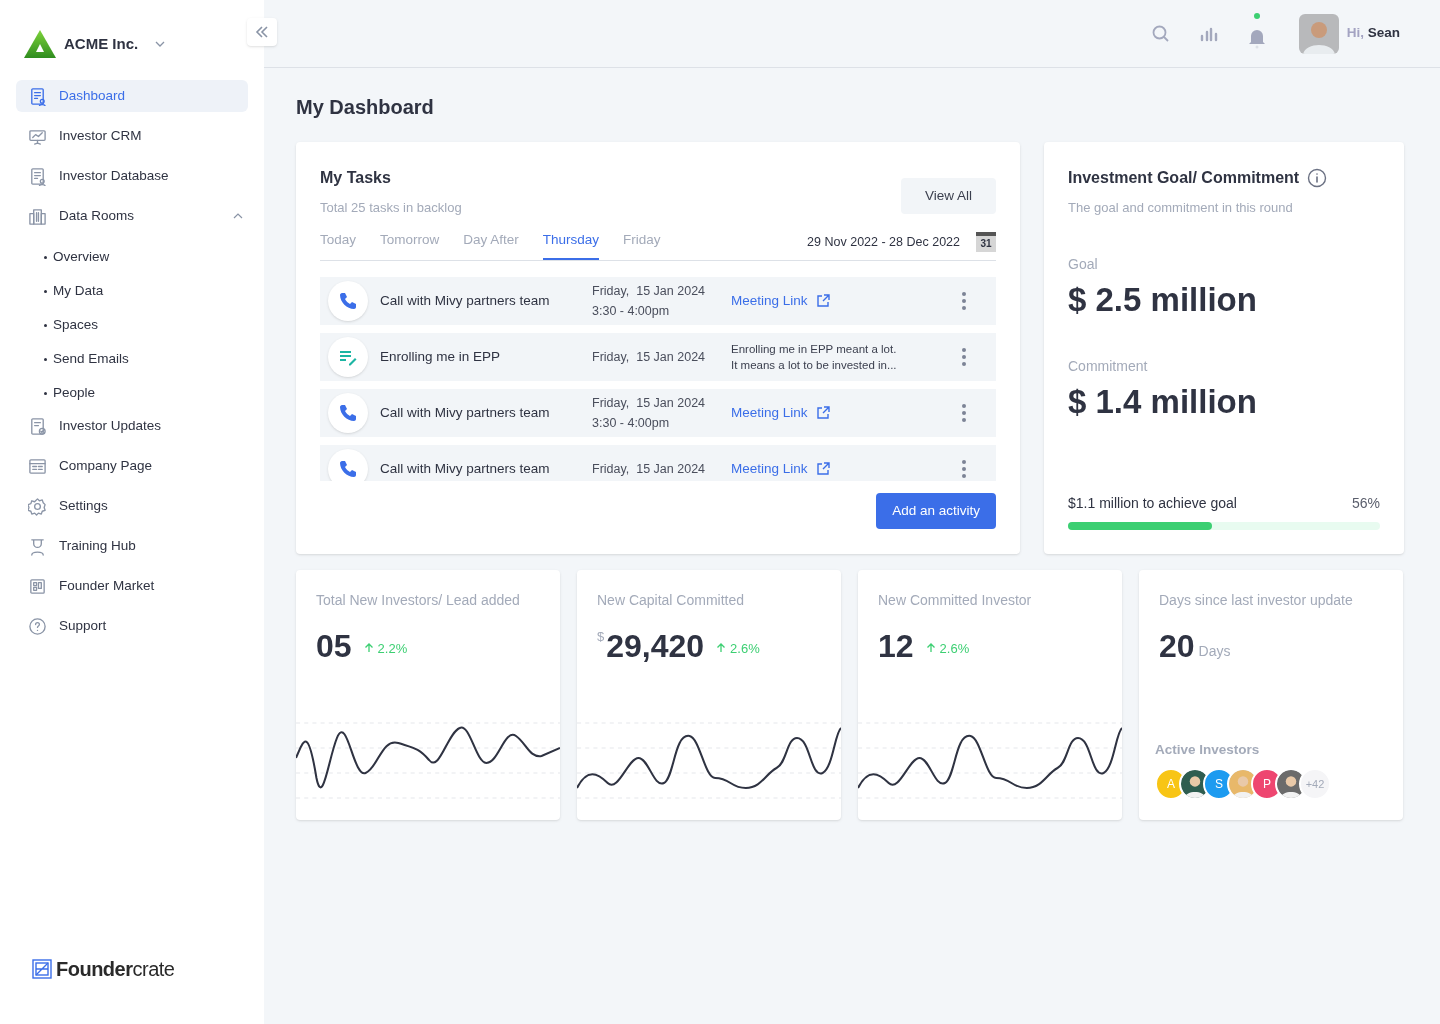 The height and width of the screenshot is (1024, 1440). I want to click on stat-unit: Days, so click(1214, 651).